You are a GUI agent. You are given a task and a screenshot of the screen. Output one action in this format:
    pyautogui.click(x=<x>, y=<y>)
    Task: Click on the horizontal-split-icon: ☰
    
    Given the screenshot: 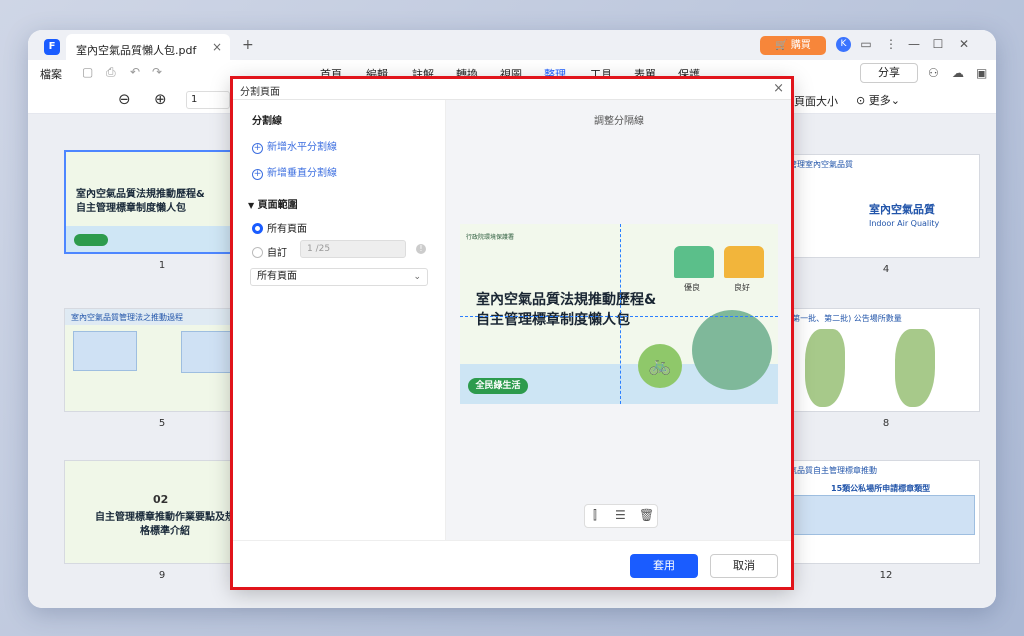 What is the action you would take?
    pyautogui.click(x=620, y=515)
    